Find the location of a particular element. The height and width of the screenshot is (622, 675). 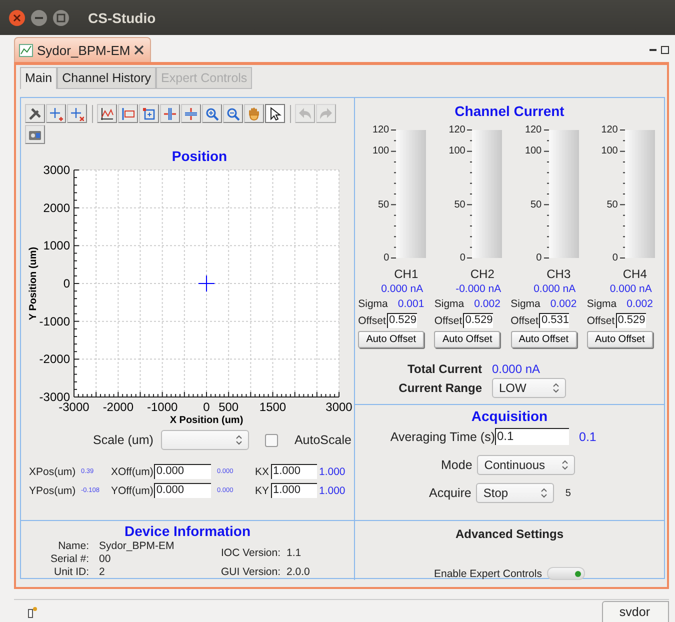

vertical-zoom-icon is located at coordinates (191, 113).